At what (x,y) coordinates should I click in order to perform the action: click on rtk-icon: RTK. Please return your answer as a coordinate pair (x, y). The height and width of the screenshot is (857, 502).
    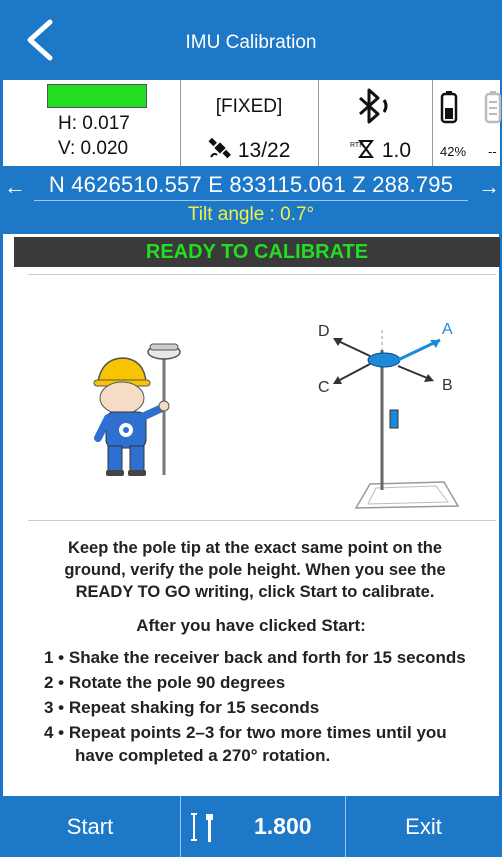
    Looking at the image, I should click on (362, 149).